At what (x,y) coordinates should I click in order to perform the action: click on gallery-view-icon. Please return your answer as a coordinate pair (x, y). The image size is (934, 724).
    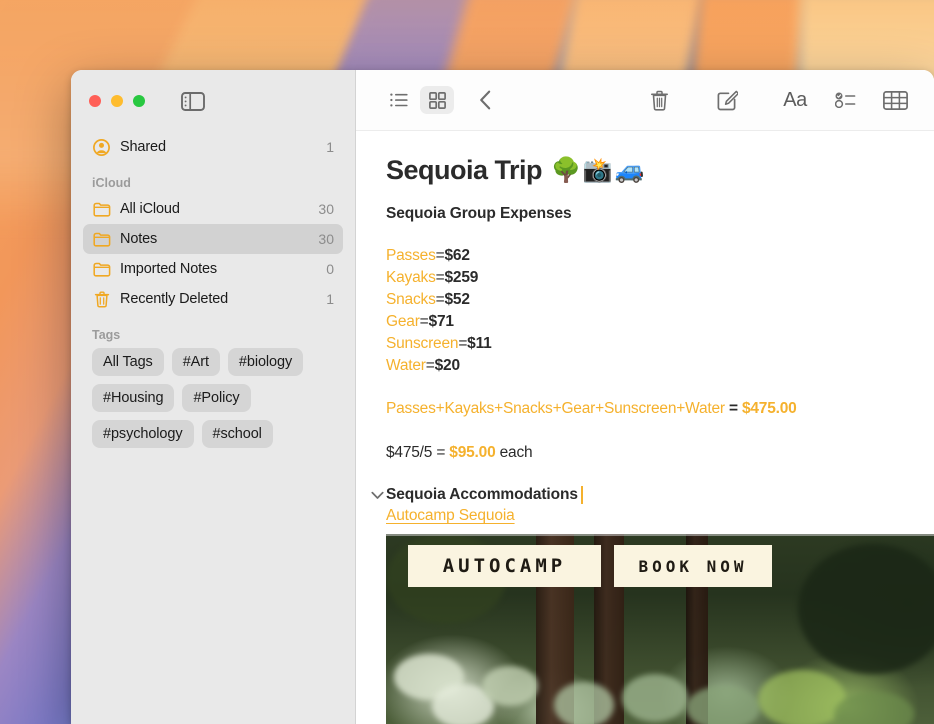
    Looking at the image, I should click on (437, 100).